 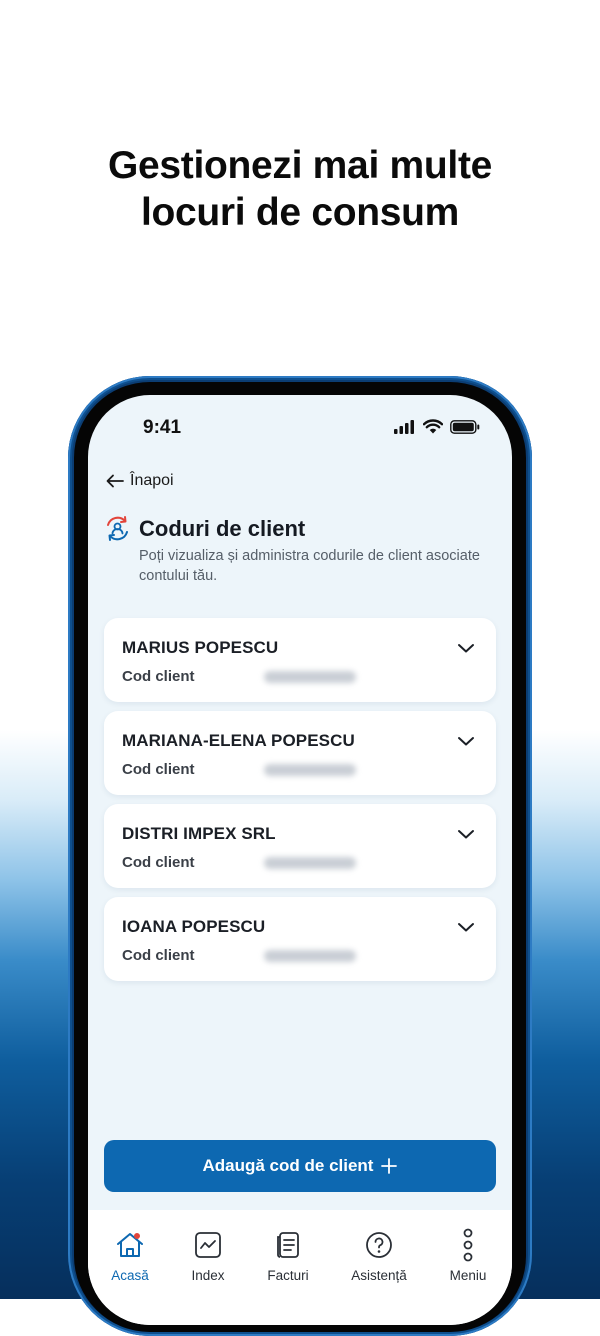 What do you see at coordinates (152, 480) in the screenshot?
I see `back-label: Înapoi` at bounding box center [152, 480].